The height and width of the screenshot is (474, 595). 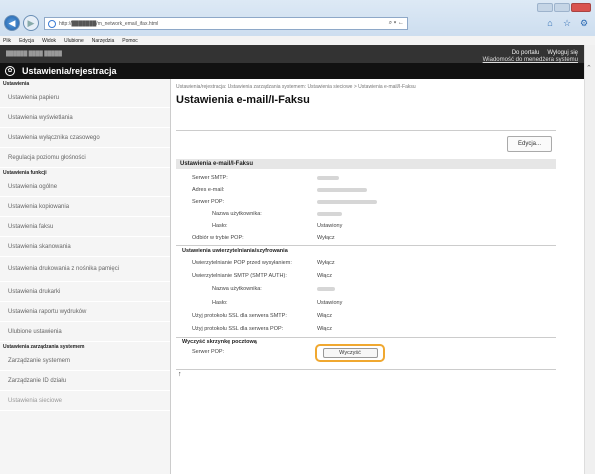 I want to click on clear-pop-server-label: Serwer POP:, so click(x=208, y=352).